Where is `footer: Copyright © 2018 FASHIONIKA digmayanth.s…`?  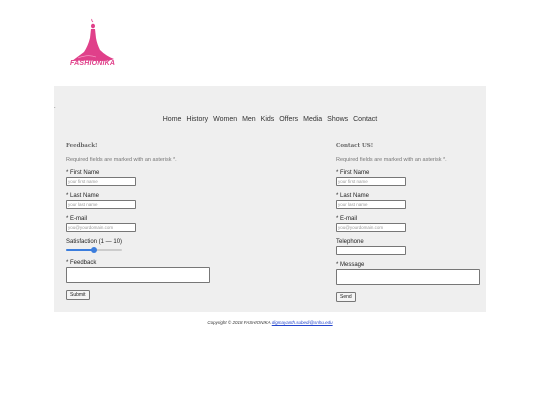 footer: Copyright © 2018 FASHIONIKA digmayanth.s… is located at coordinates (270, 322).